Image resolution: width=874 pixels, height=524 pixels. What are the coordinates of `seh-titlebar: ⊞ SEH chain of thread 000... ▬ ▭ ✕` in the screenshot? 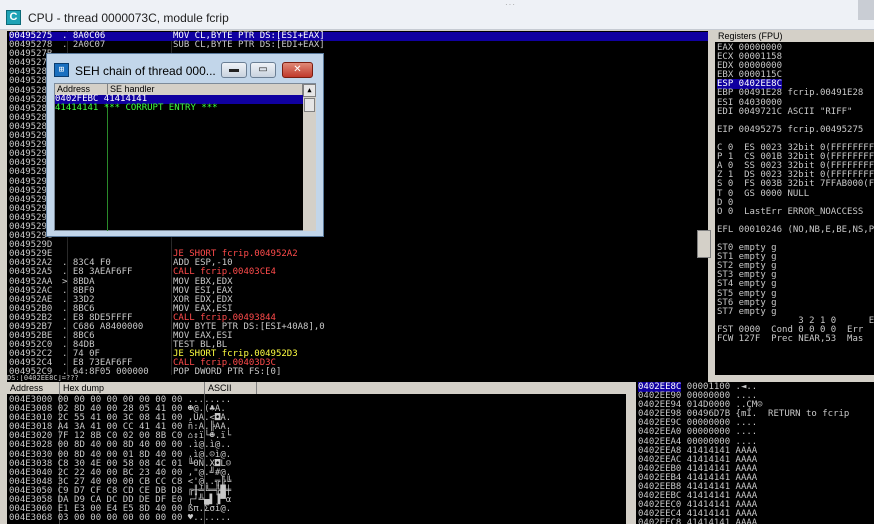 It's located at (185, 69).